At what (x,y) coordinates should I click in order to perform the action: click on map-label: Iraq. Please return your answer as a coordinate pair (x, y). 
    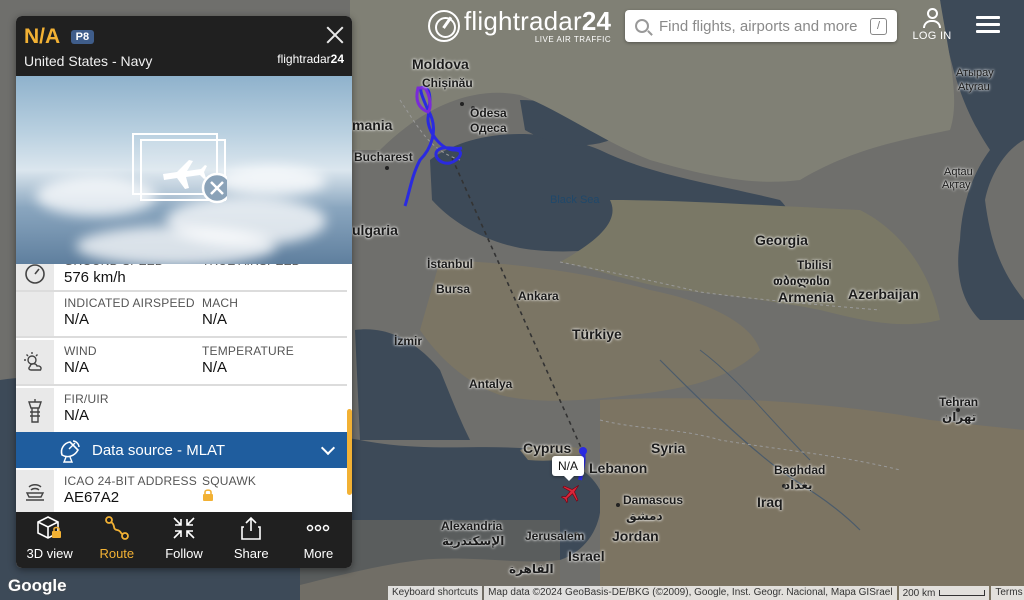
    Looking at the image, I should click on (770, 502).